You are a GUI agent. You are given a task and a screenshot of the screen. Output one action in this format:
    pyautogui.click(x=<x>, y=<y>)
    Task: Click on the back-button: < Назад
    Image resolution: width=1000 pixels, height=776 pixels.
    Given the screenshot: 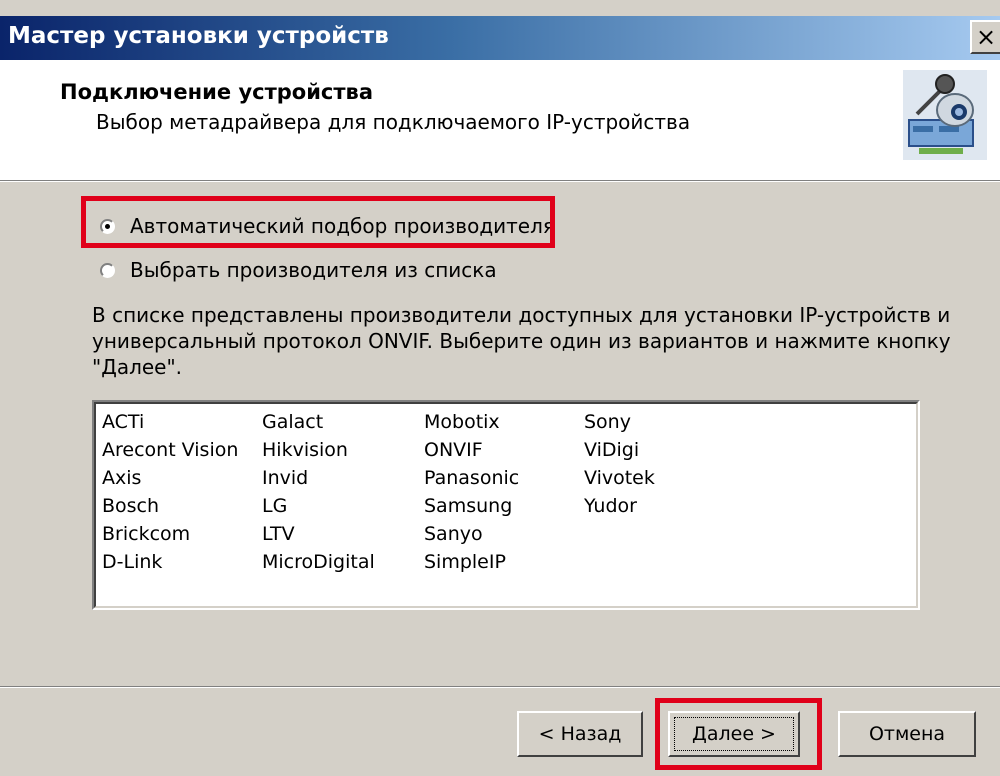 What is the action you would take?
    pyautogui.click(x=580, y=734)
    